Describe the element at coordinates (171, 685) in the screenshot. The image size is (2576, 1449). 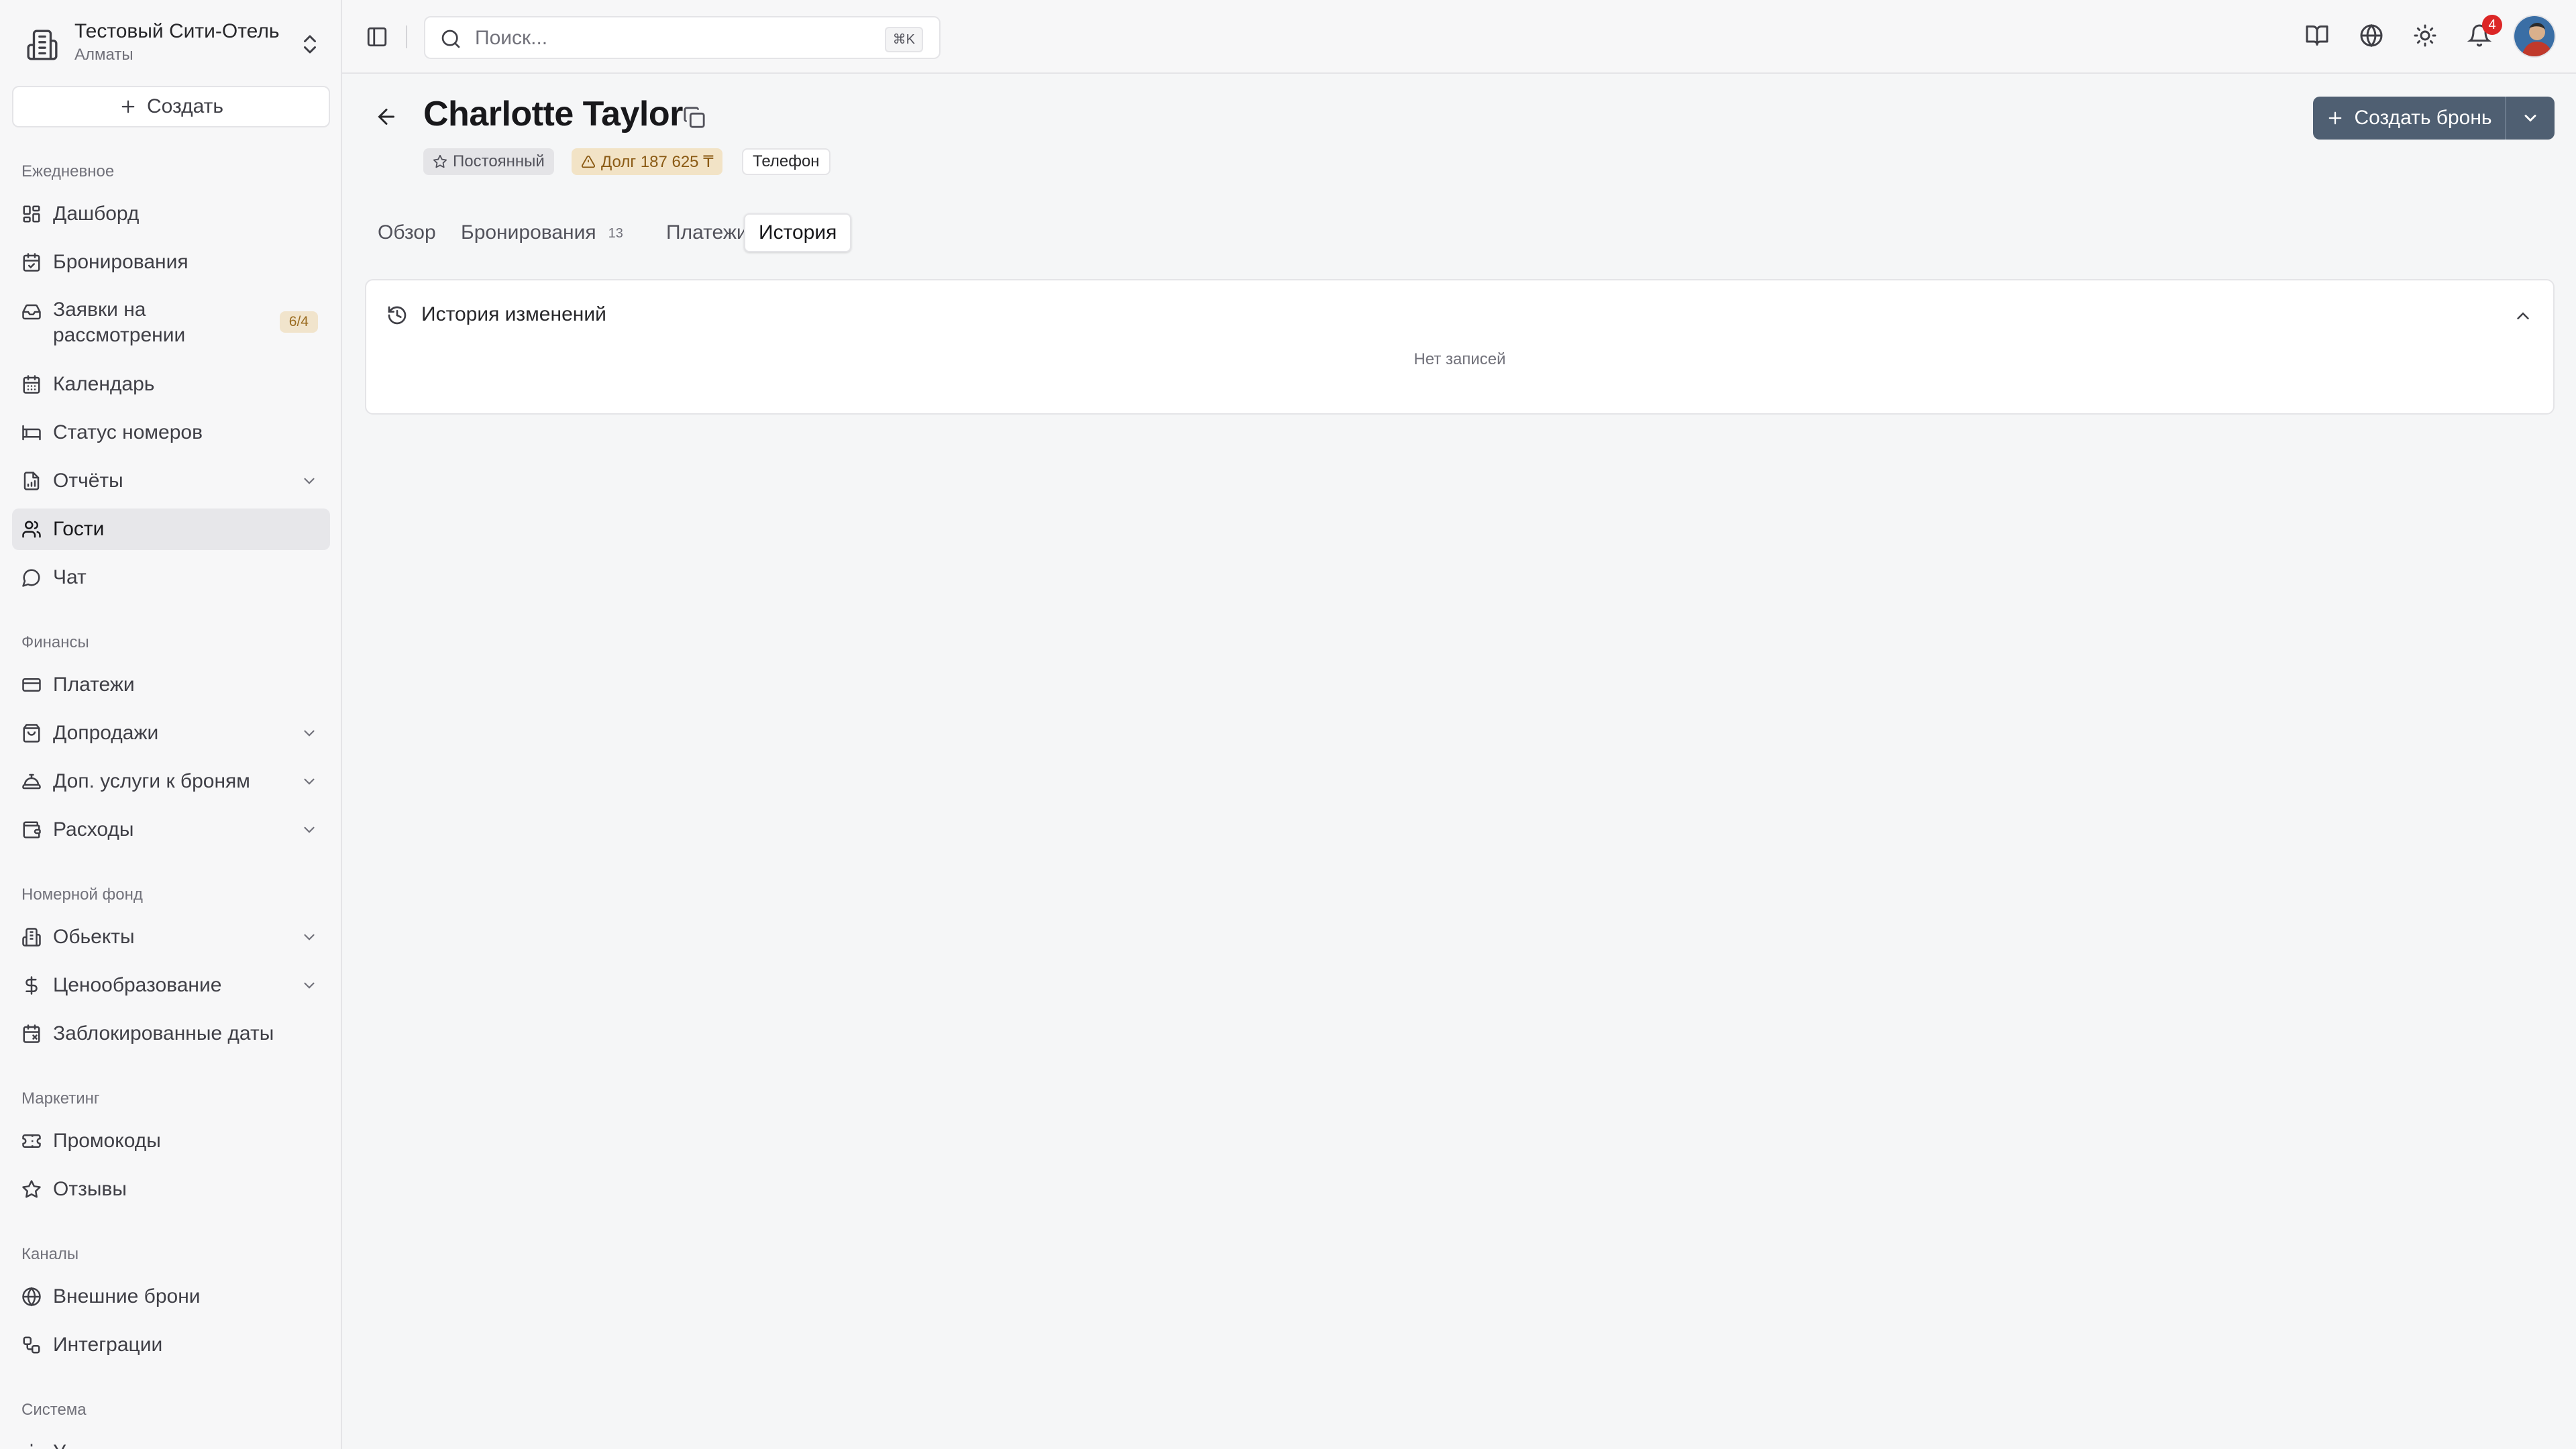
I see `sidebar-item-payments: Платежи` at that location.